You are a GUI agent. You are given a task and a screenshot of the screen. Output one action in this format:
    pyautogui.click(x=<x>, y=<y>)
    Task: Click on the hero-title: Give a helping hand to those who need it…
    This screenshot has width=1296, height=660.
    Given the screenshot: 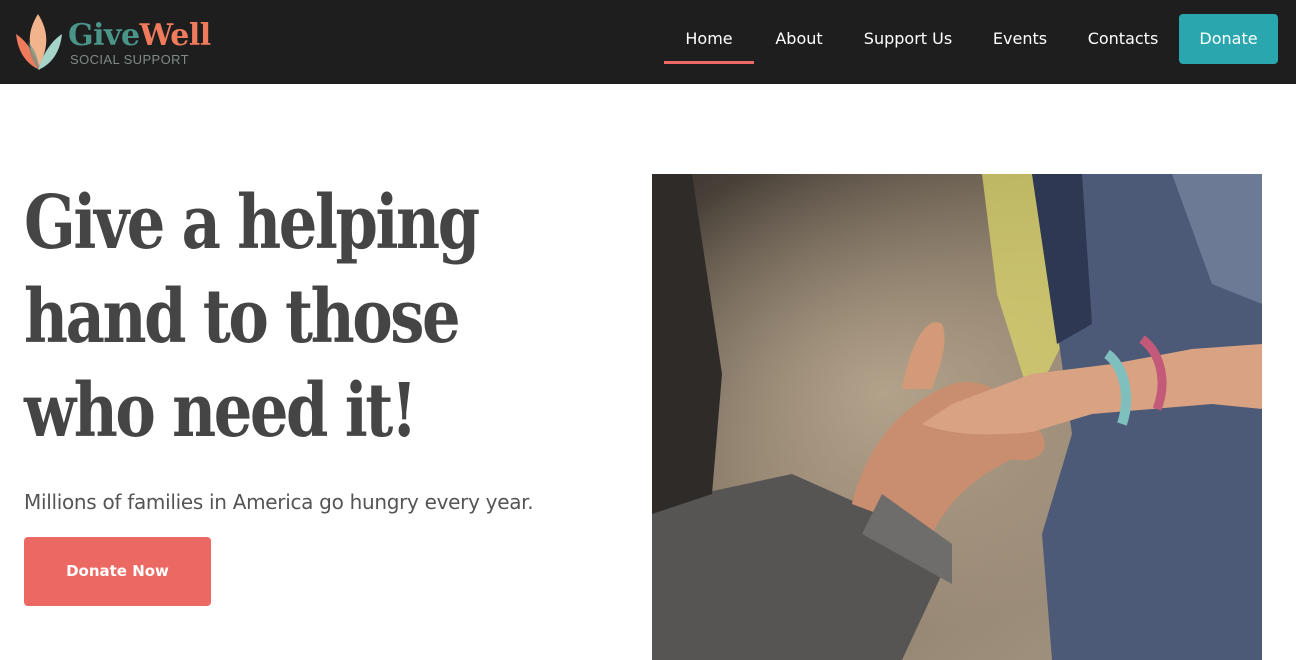 What is the action you would take?
    pyautogui.click(x=252, y=317)
    